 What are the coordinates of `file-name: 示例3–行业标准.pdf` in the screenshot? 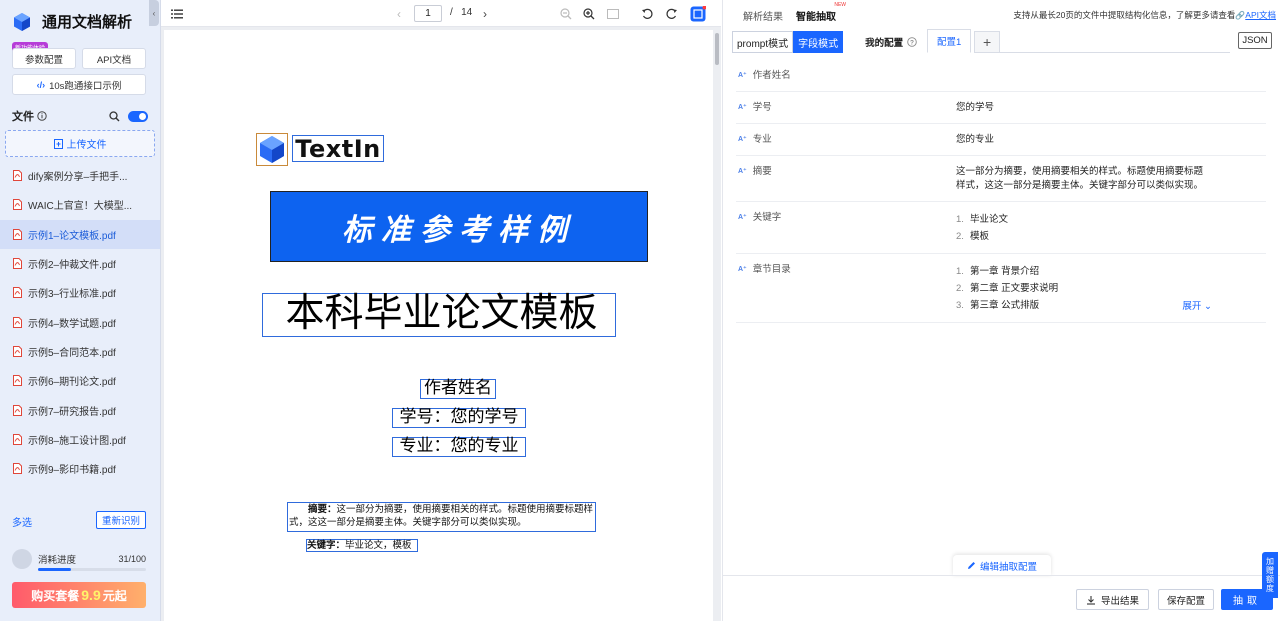 It's located at (72, 295).